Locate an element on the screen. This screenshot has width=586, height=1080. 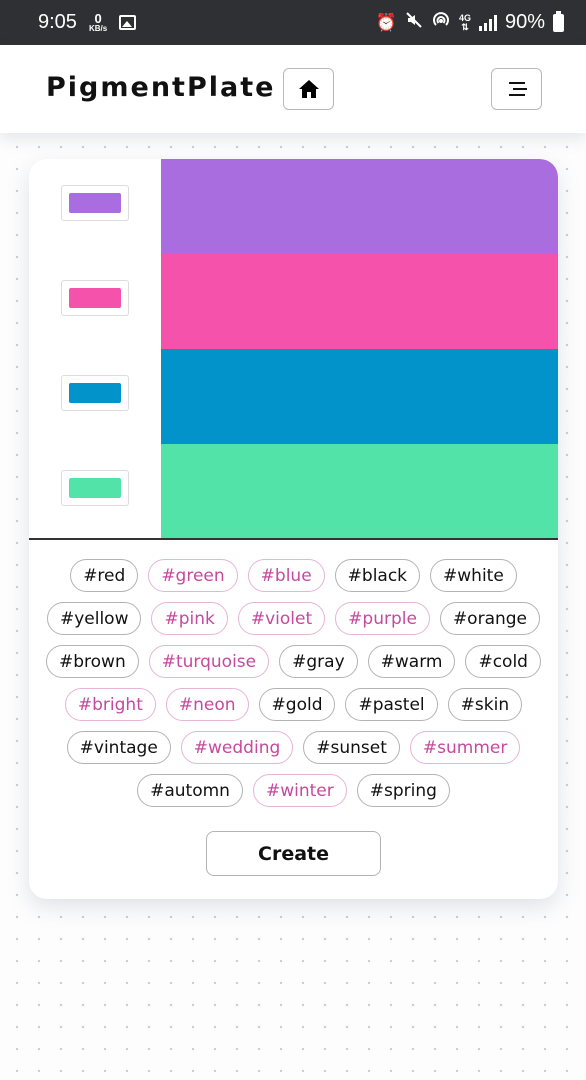
color-picker-column is located at coordinates (95, 349).